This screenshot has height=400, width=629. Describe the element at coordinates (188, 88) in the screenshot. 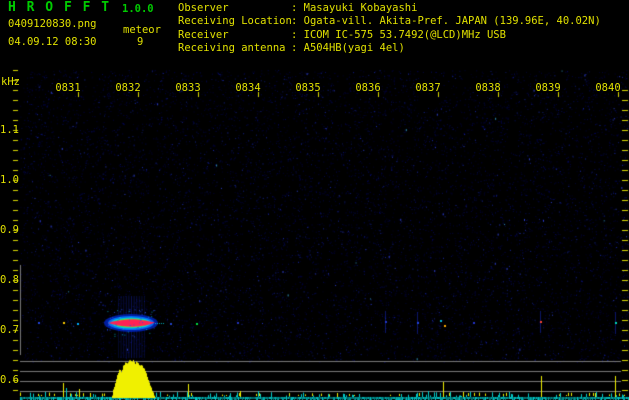

I see `time-label-0833: 0833` at that location.